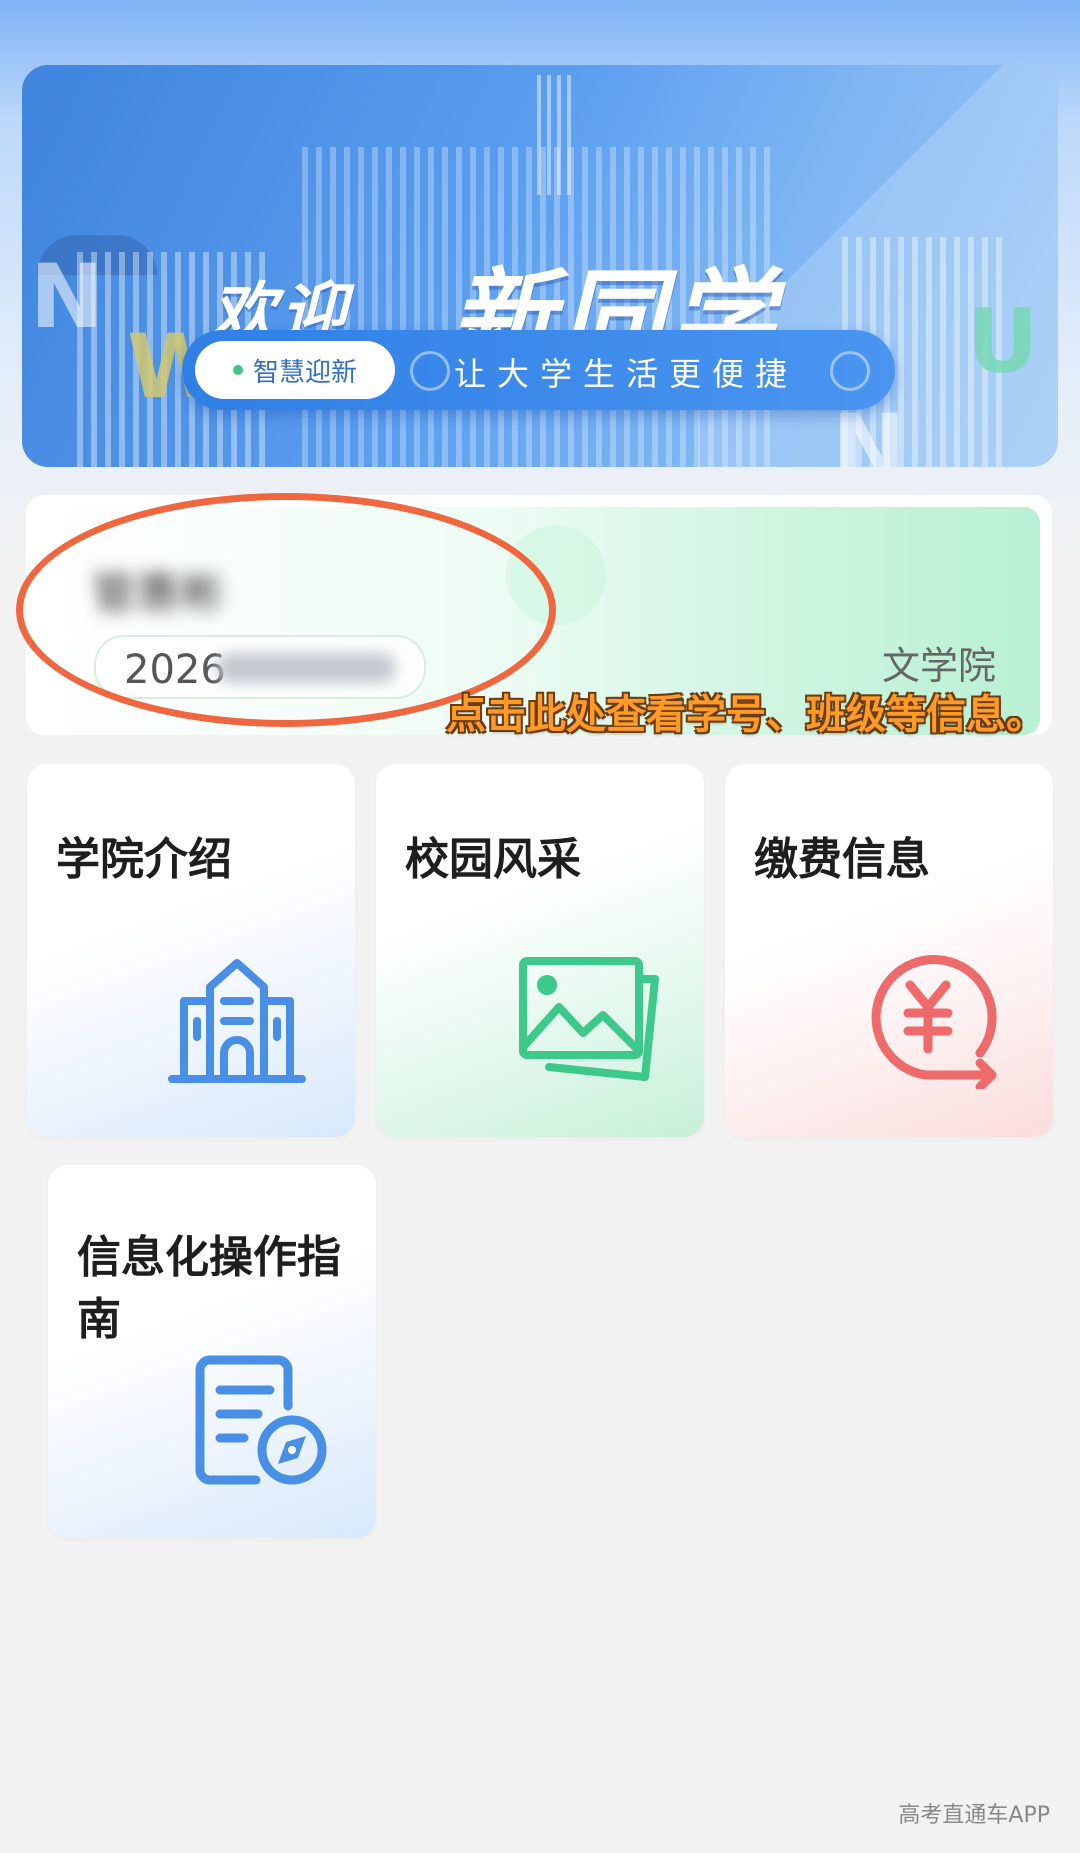  Describe the element at coordinates (209, 1288) in the screenshot. I see `feature-card-label: 信息化操作指南` at that location.